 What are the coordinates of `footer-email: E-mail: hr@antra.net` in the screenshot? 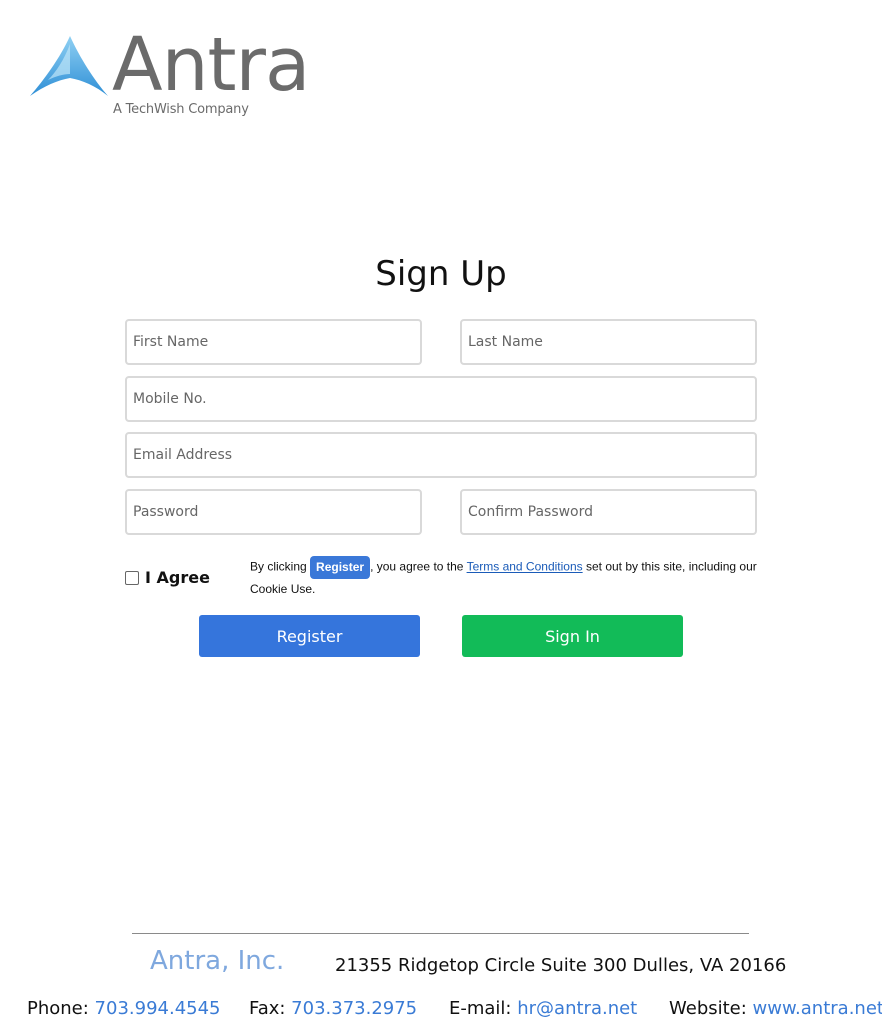 It's located at (543, 1008).